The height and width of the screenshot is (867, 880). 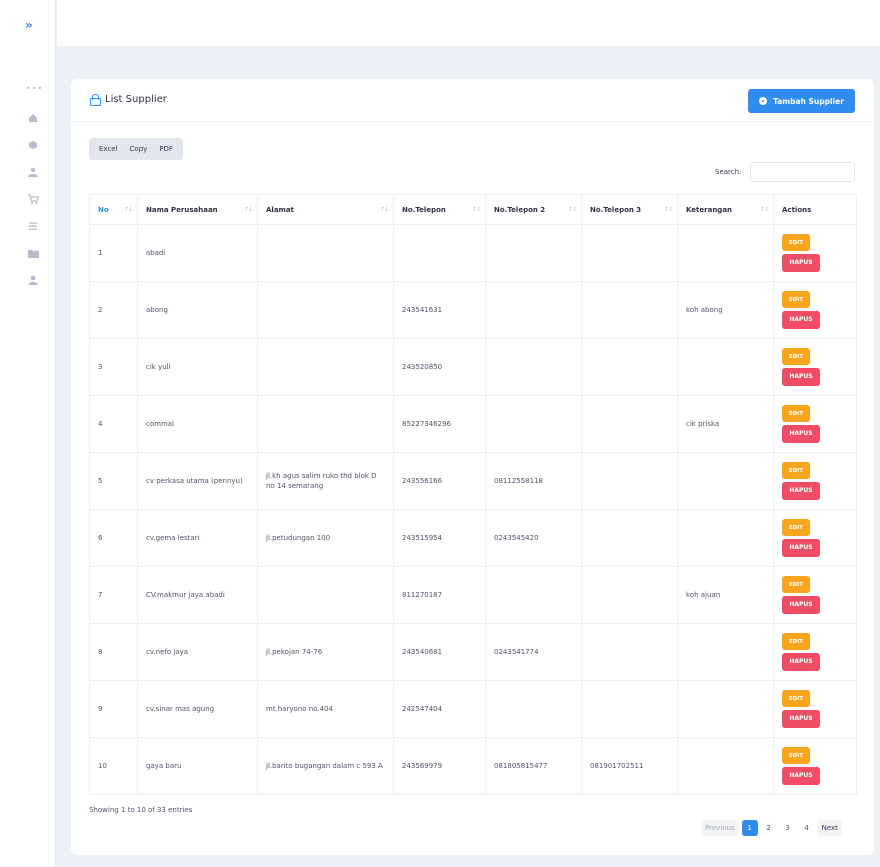 What do you see at coordinates (439, 595) in the screenshot?
I see `cell-telepon: 811270187` at bounding box center [439, 595].